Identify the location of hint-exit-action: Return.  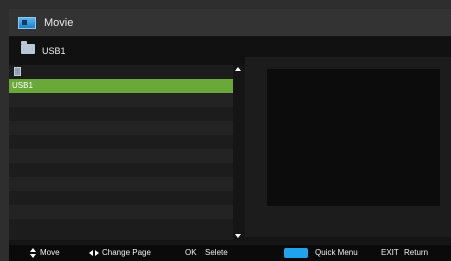
(416, 252).